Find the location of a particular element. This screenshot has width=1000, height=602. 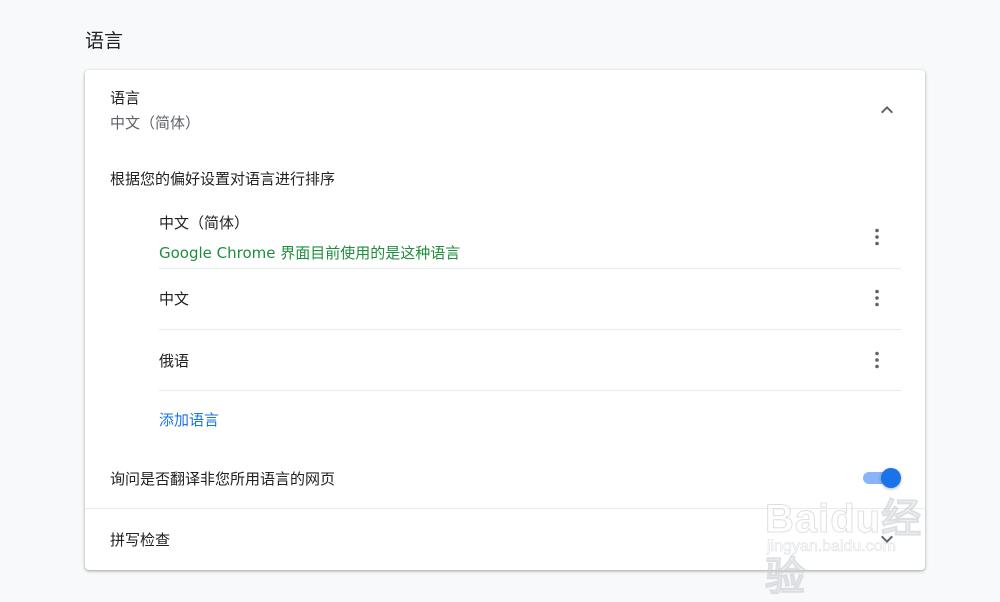

language-row: 中文（简体） Google Chrome 界面目前使用的是这种语言 is located at coordinates (530, 233).